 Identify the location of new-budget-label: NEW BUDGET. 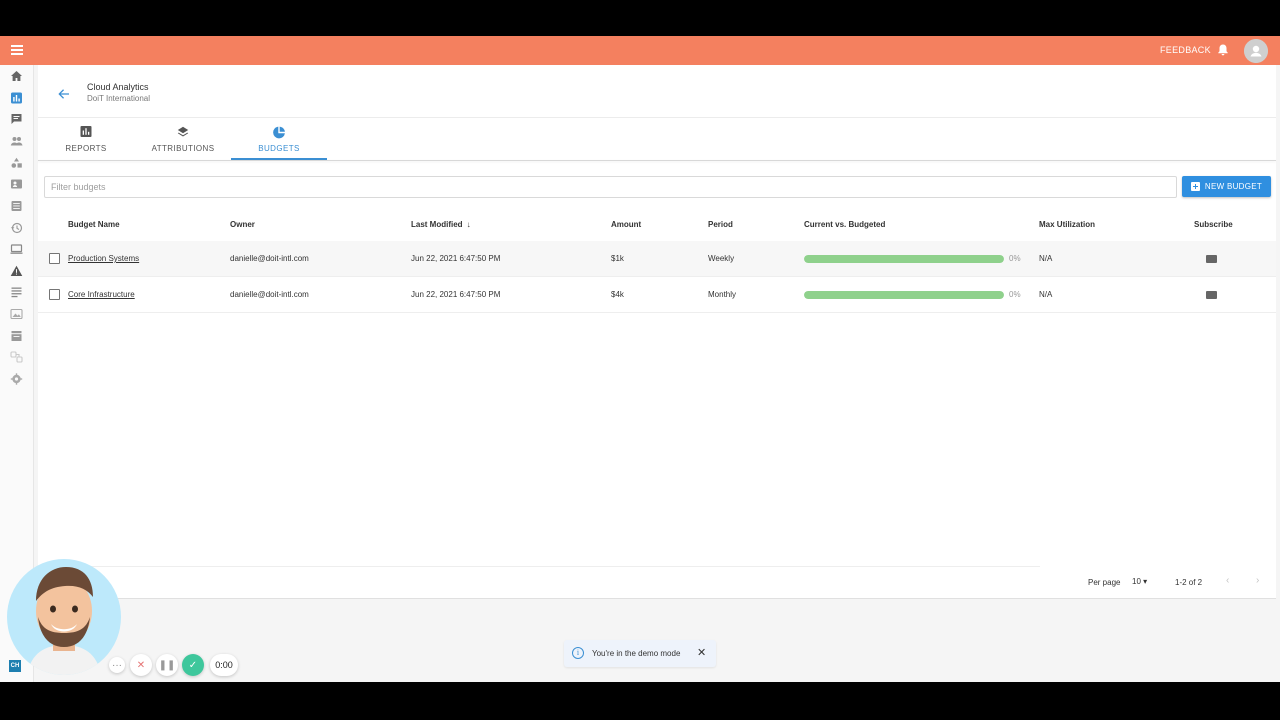
(1233, 186).